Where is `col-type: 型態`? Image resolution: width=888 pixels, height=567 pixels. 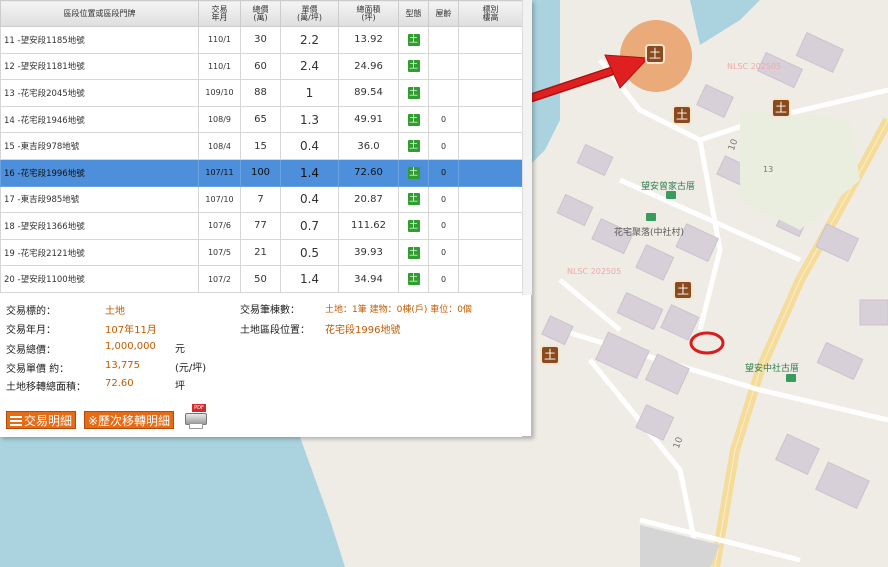
col-type: 型態 is located at coordinates (413, 13).